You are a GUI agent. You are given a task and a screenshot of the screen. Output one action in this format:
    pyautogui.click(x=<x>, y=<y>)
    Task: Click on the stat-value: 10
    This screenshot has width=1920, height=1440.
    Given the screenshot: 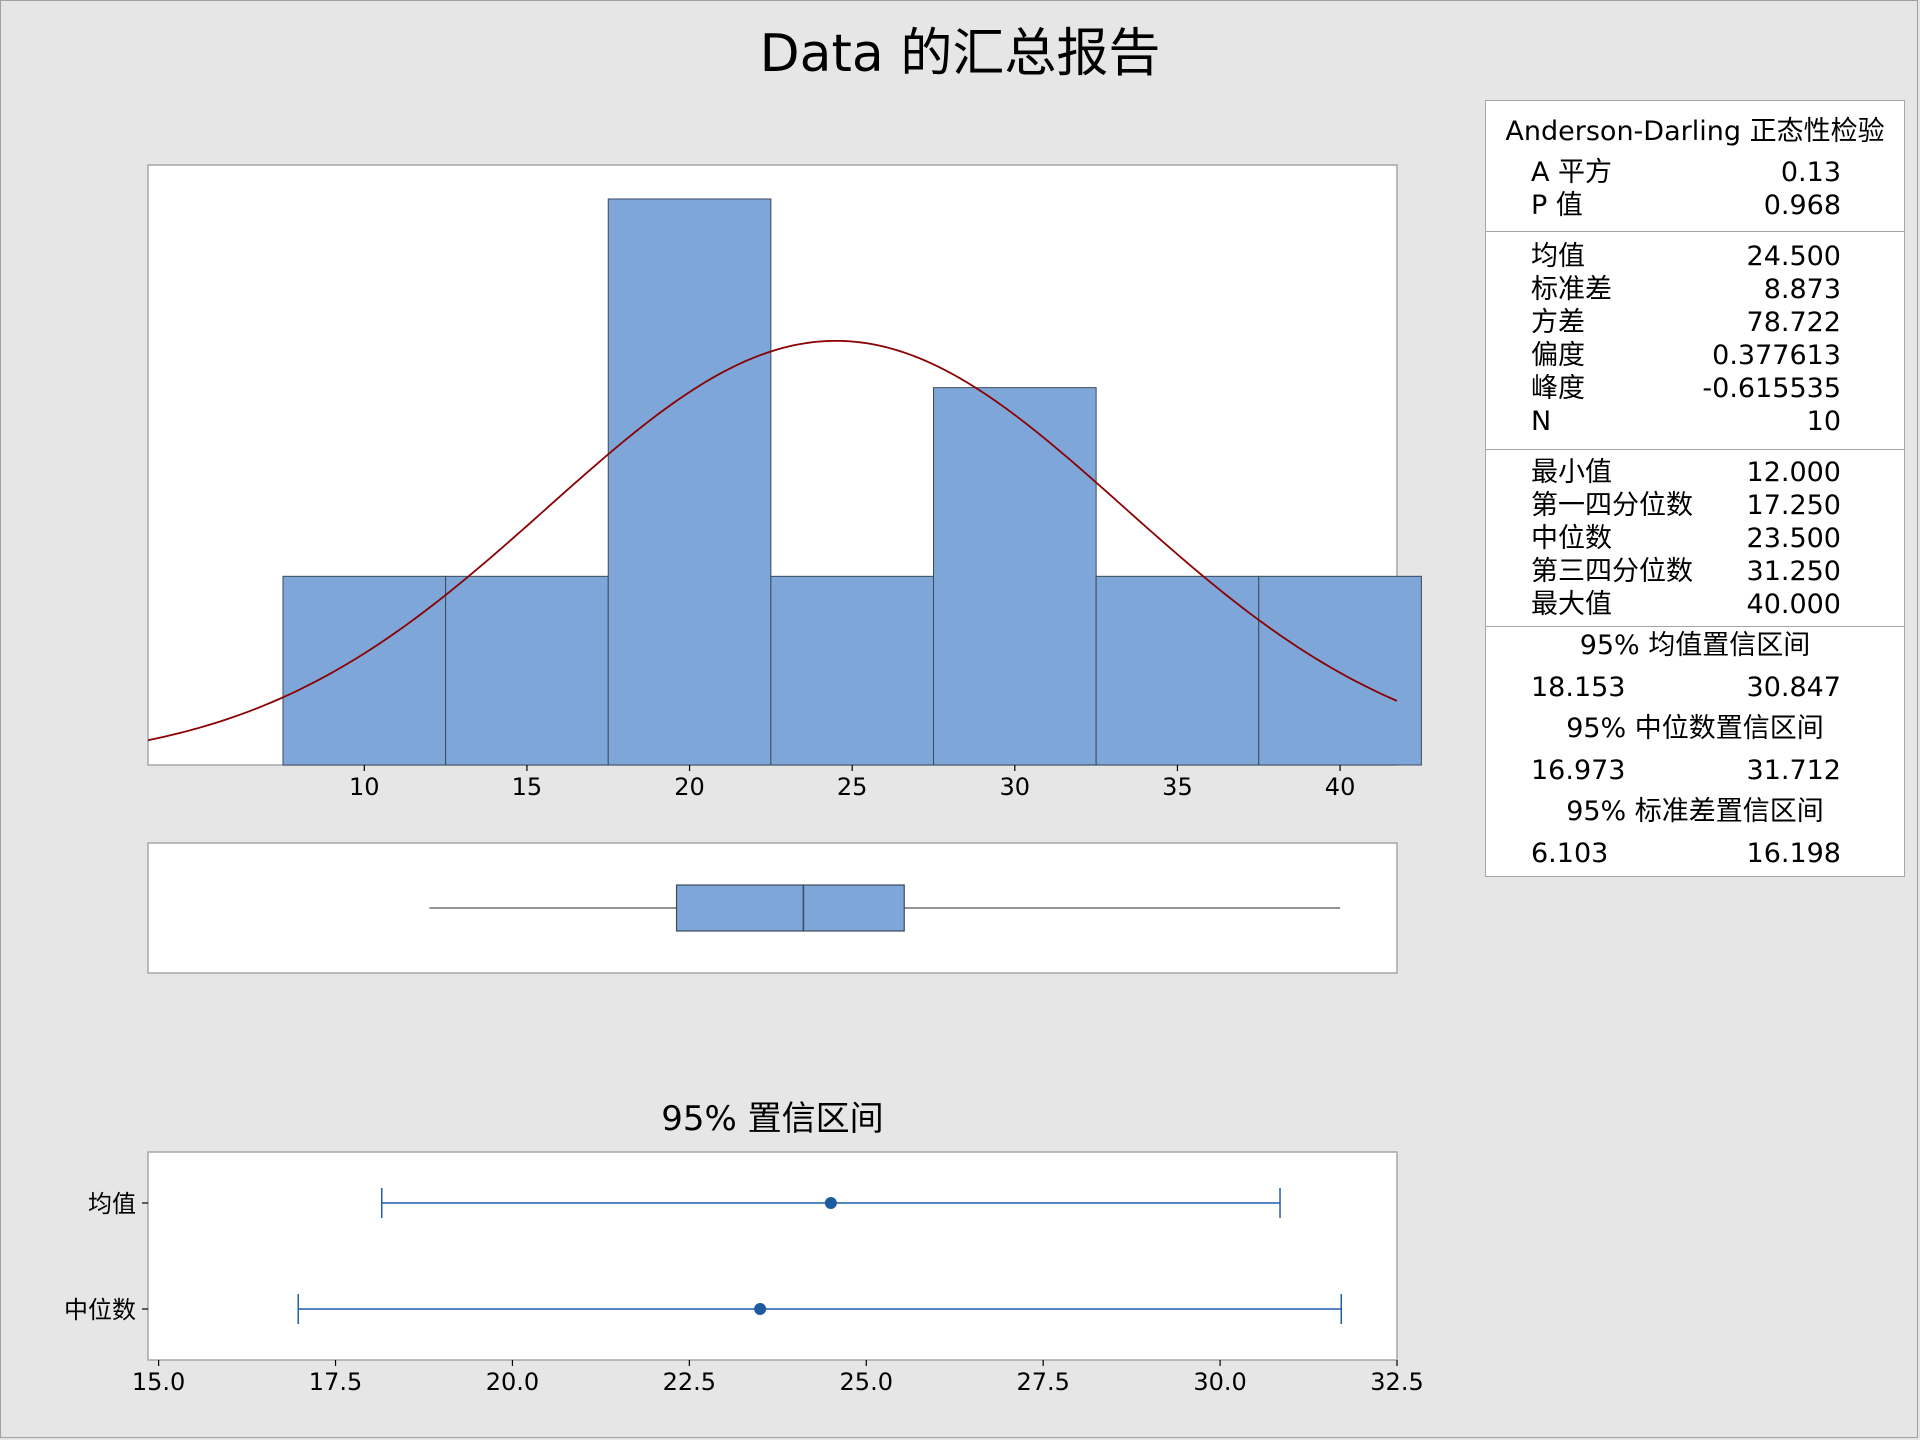 What is the action you would take?
    pyautogui.click(x=1823, y=421)
    